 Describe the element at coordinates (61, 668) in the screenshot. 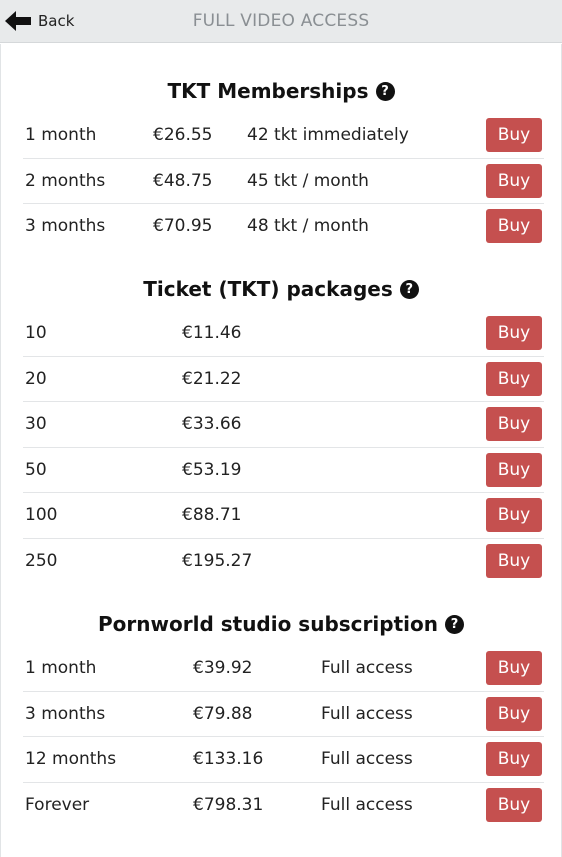

I see `studio-duration: 1 month` at that location.